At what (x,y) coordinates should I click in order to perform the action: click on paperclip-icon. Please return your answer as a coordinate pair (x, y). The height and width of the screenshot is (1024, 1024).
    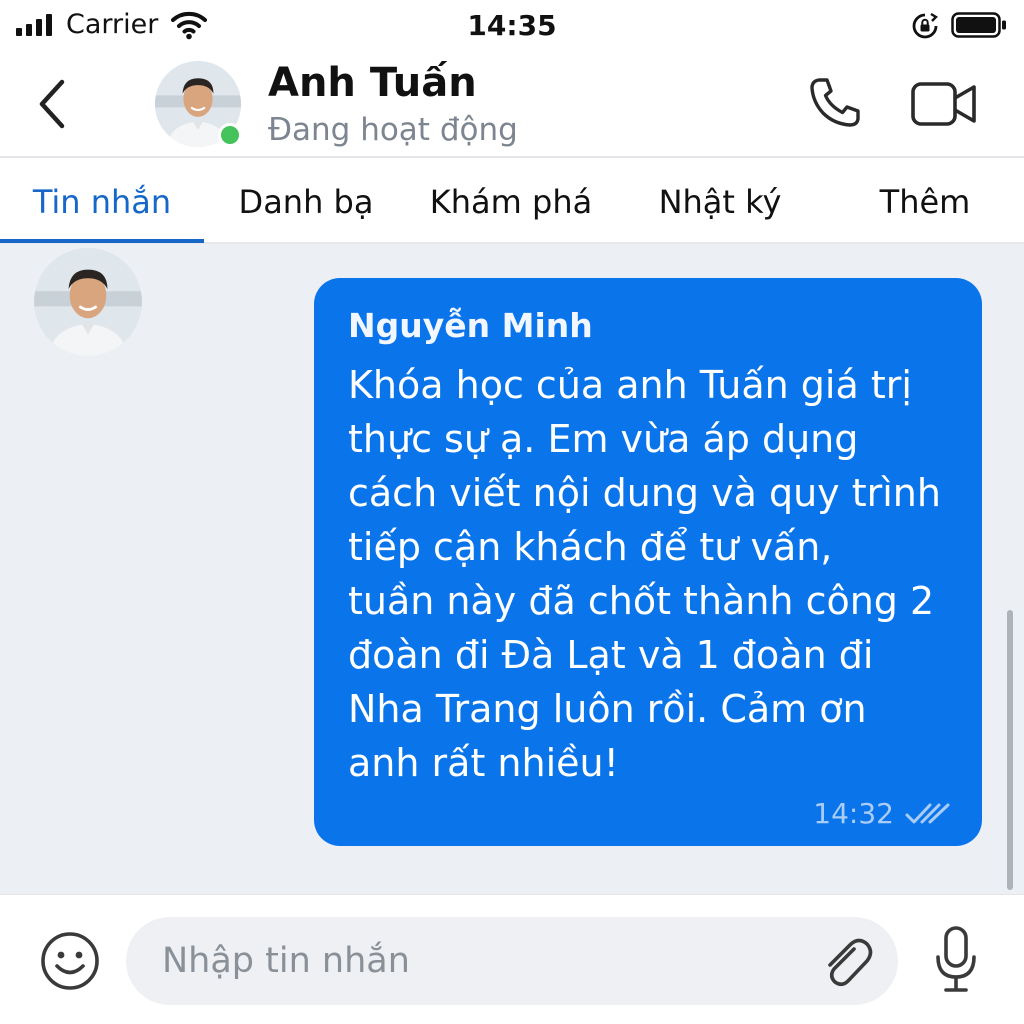
    Looking at the image, I should click on (846, 961).